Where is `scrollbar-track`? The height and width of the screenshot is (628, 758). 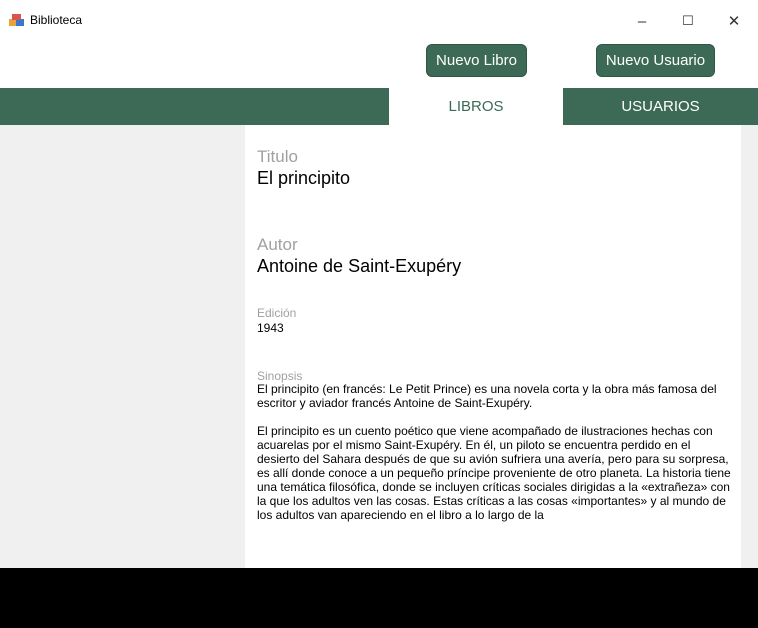
scrollbar-track is located at coordinates (749, 346).